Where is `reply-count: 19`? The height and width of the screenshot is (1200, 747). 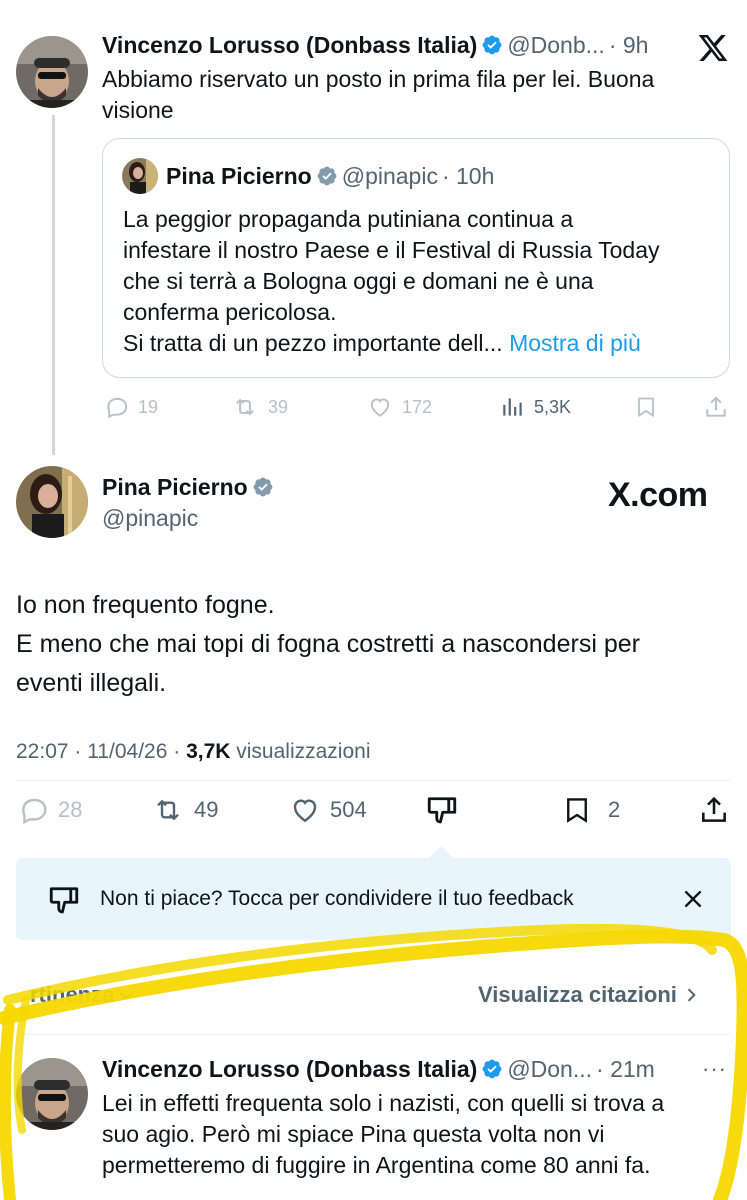
reply-count: 19 is located at coordinates (148, 406).